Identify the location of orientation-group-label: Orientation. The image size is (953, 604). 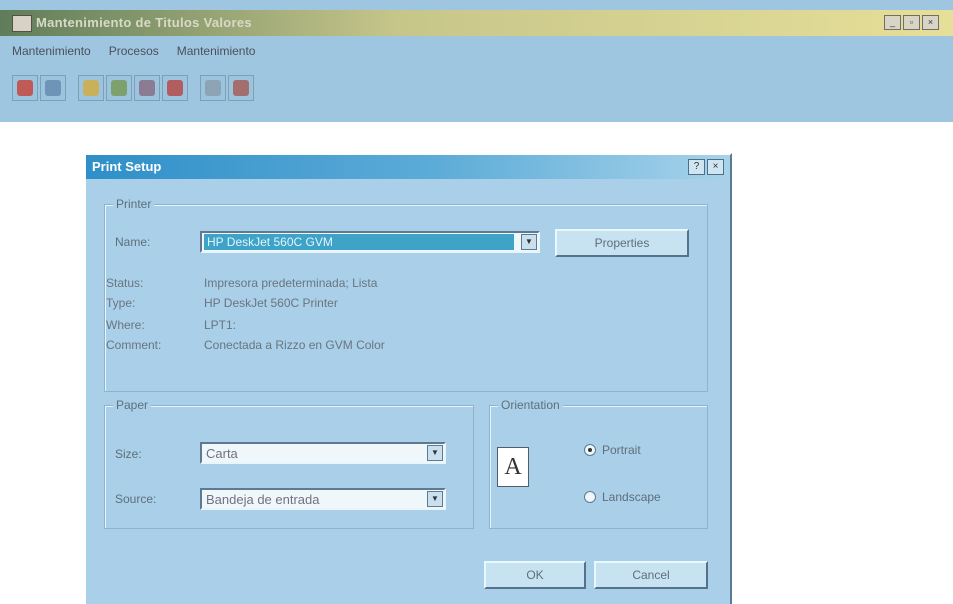
(530, 405).